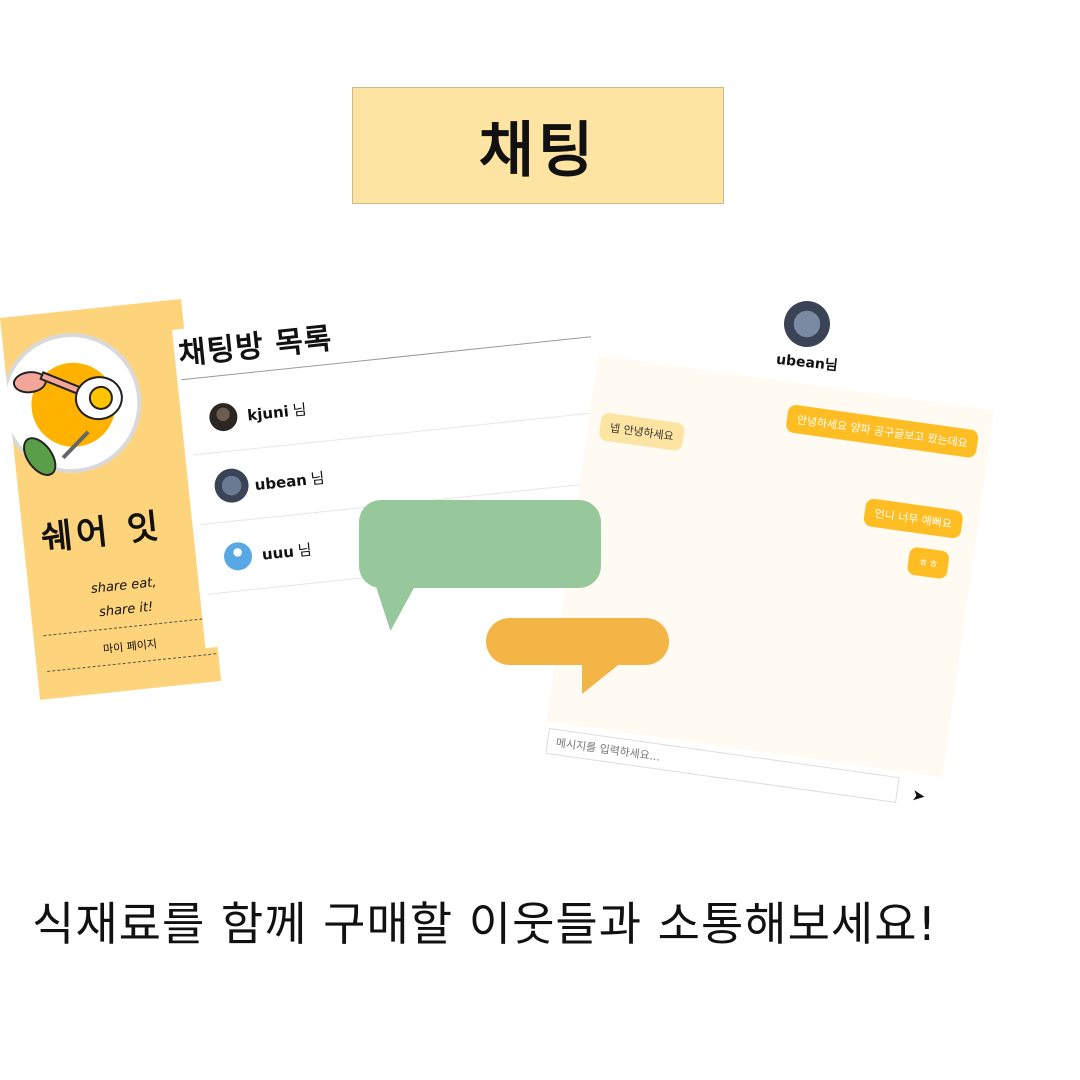 This screenshot has height=1080, width=1080. What do you see at coordinates (538, 151) in the screenshot?
I see `page-title: 채팅` at bounding box center [538, 151].